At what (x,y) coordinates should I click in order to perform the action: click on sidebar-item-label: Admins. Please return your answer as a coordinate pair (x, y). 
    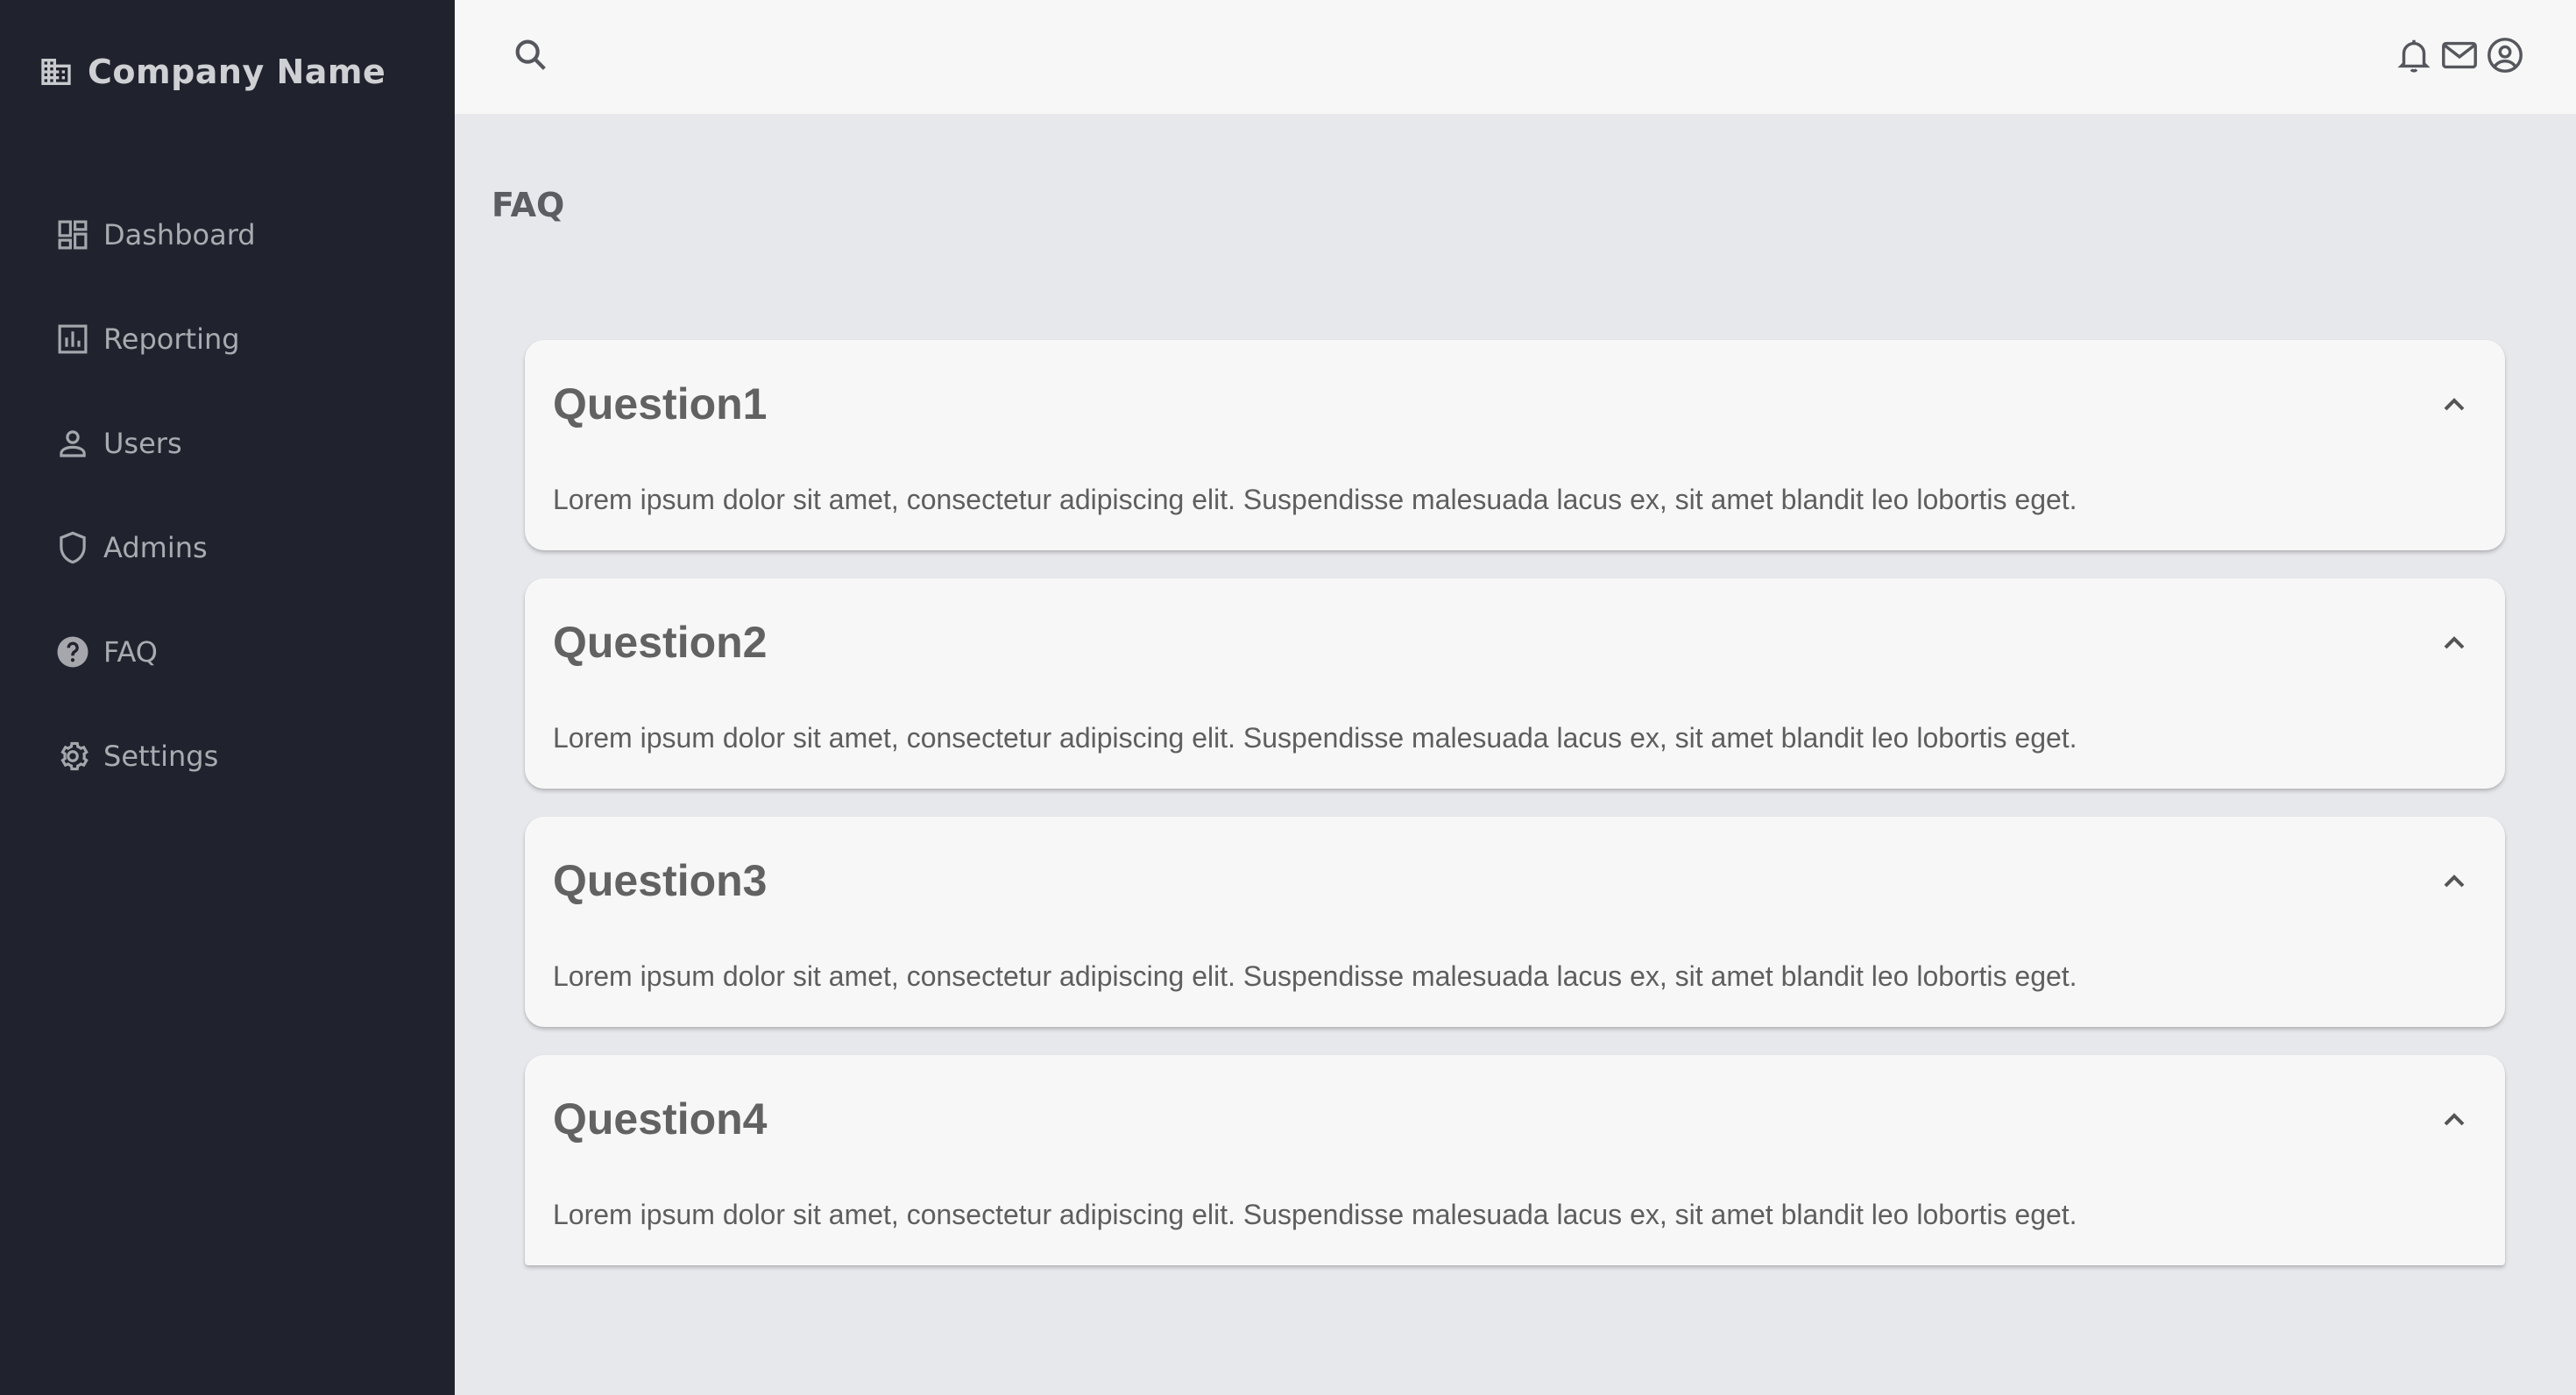
    Looking at the image, I should click on (155, 547).